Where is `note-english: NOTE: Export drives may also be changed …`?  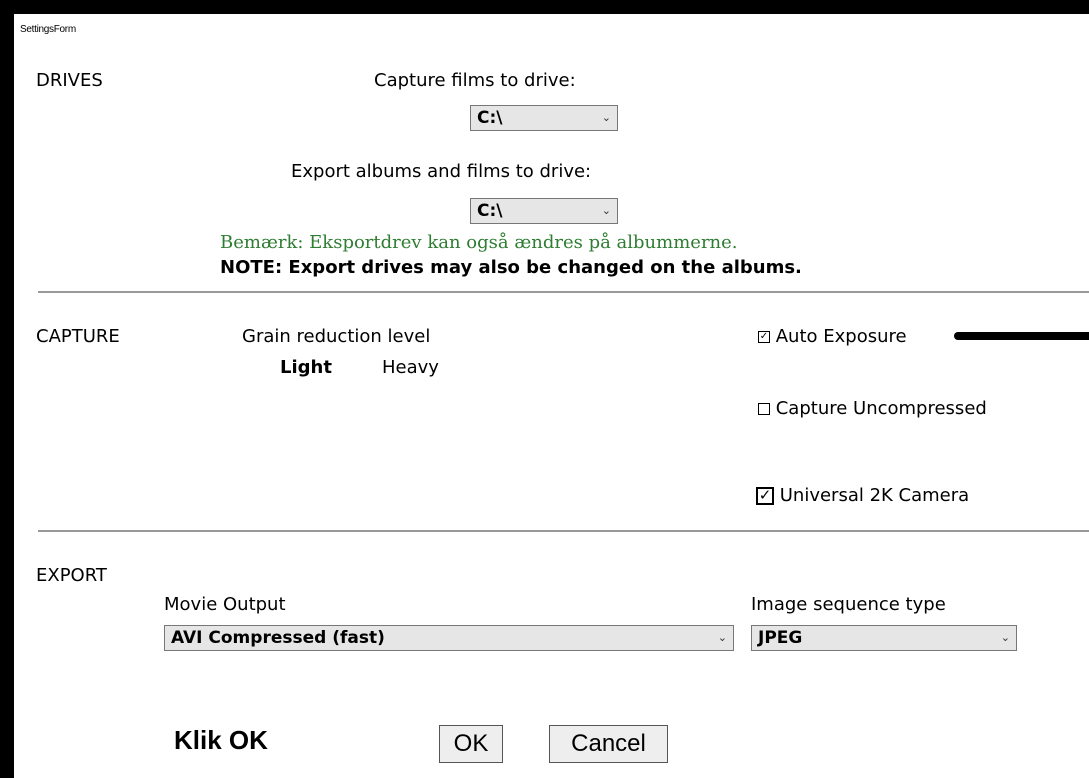
note-english: NOTE: Export drives may also be changed … is located at coordinates (511, 267).